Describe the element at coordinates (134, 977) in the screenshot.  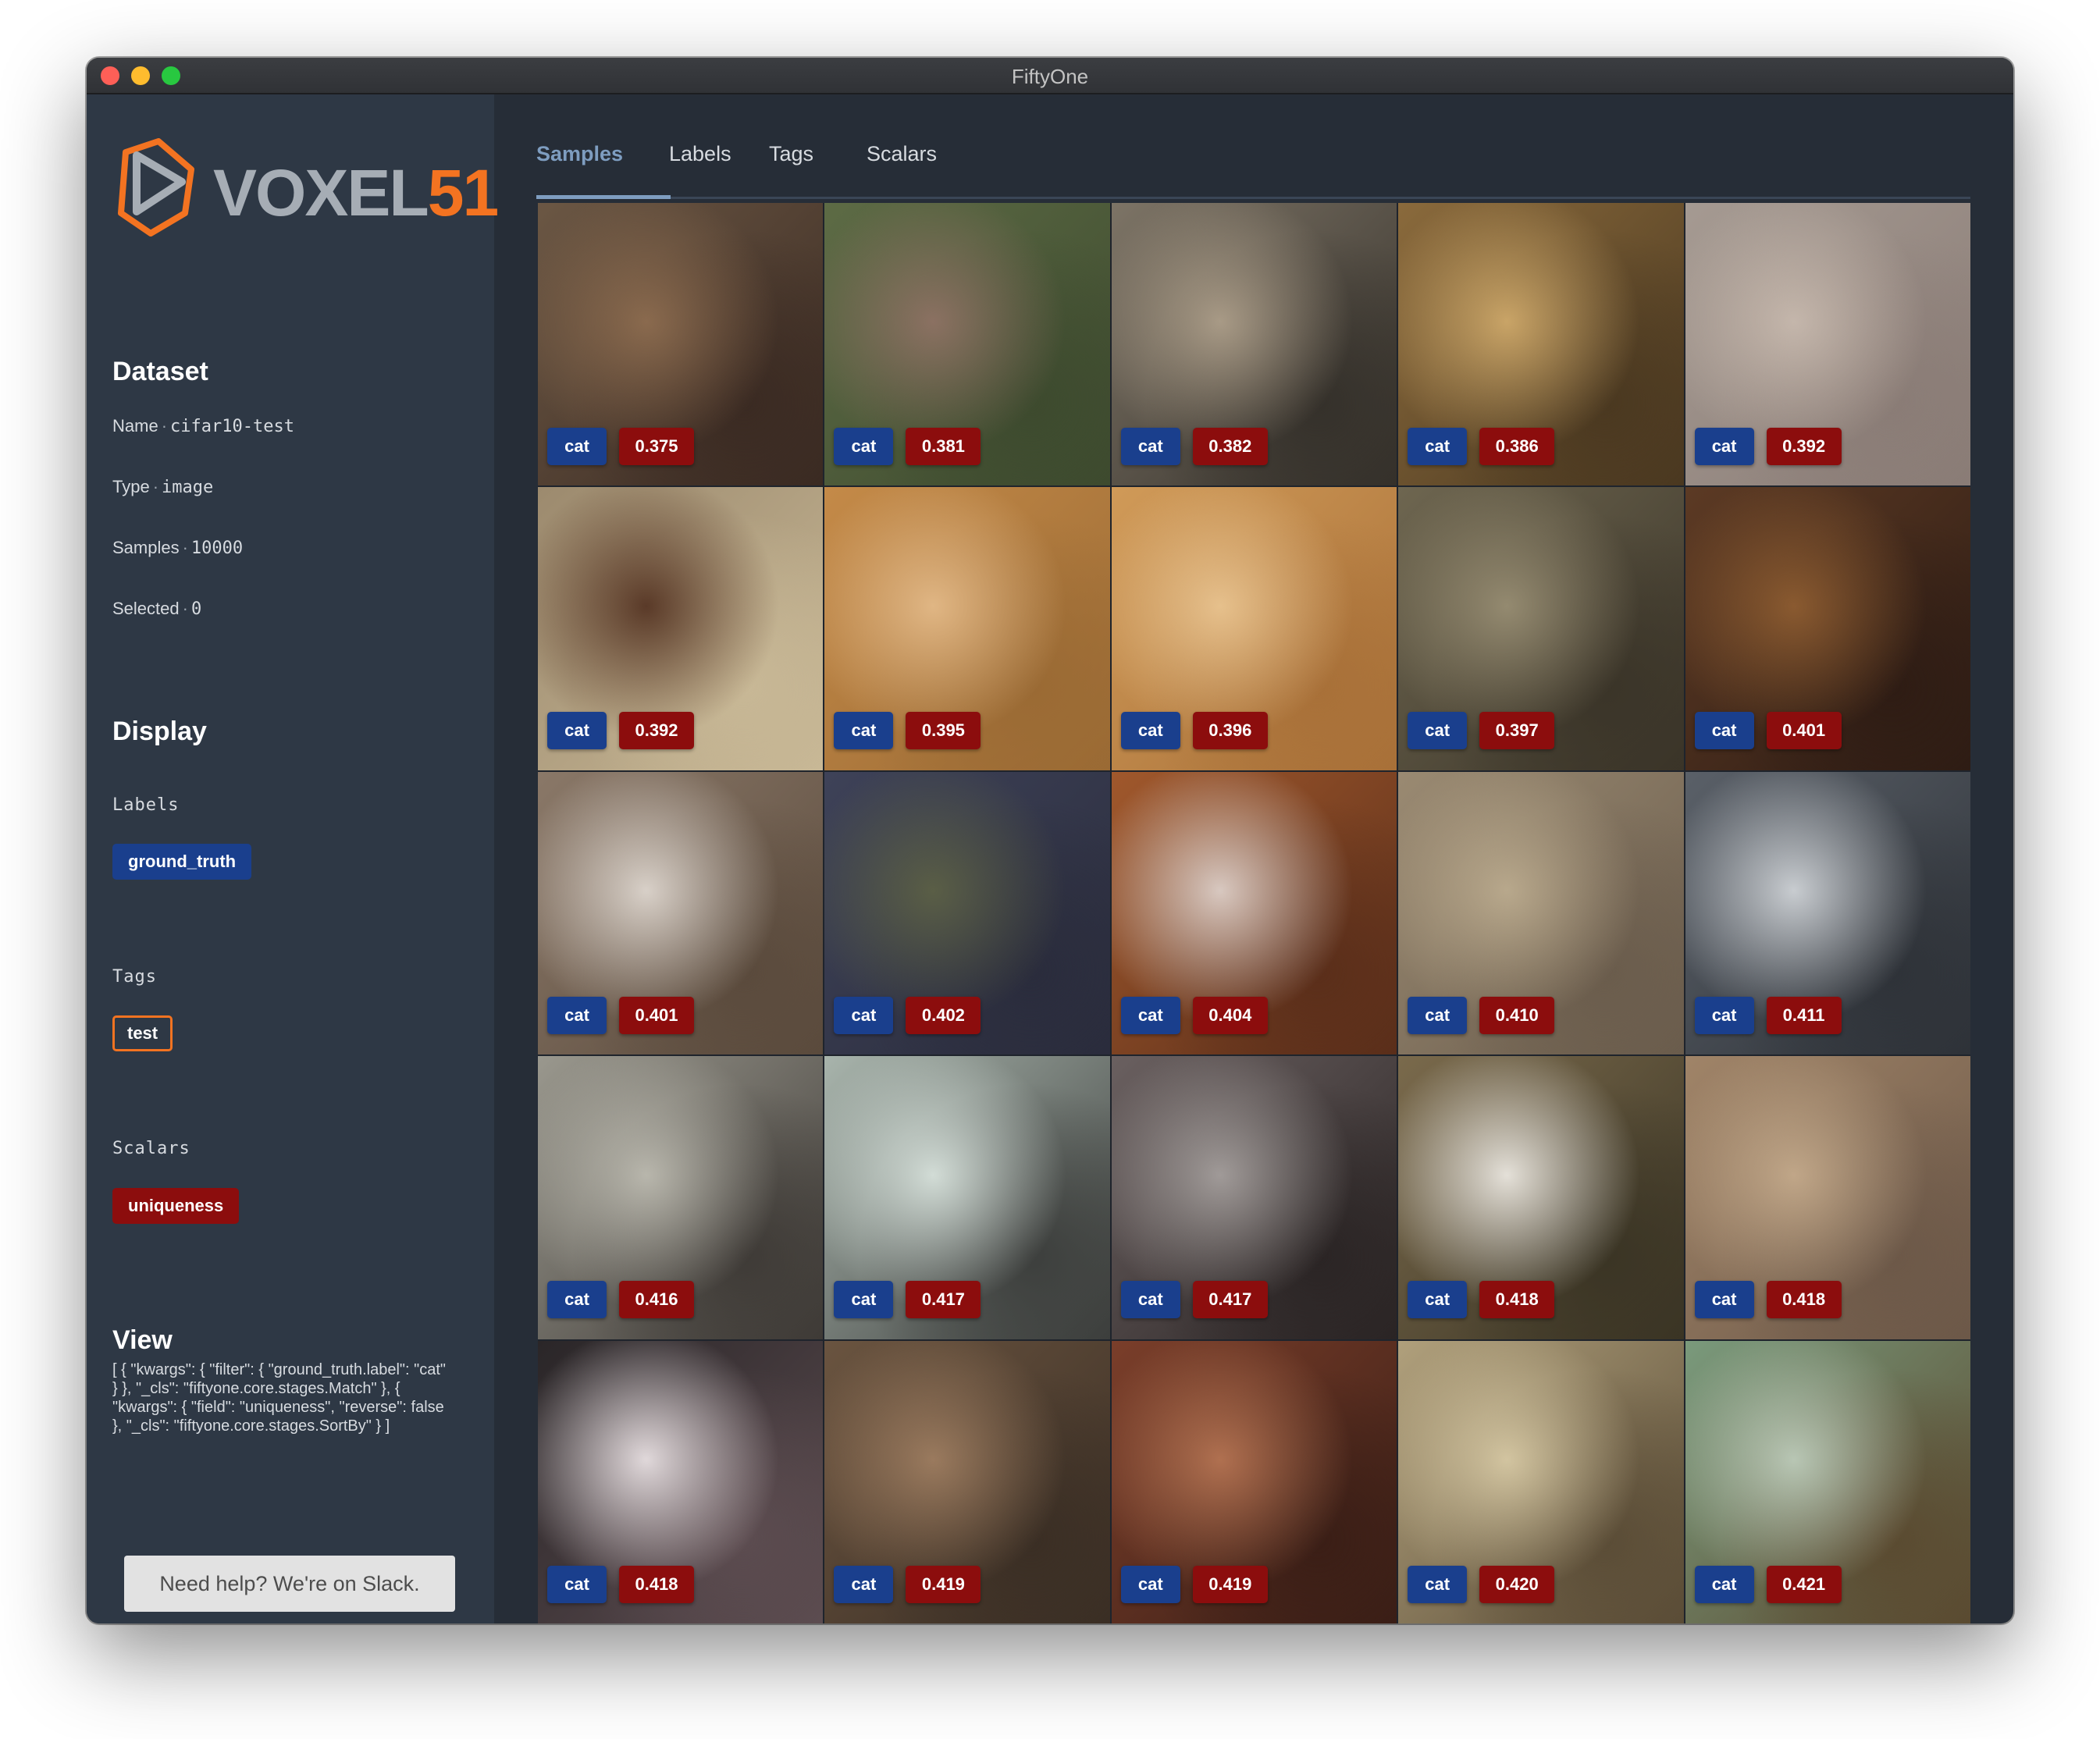
I see `tags-heading: Tags` at that location.